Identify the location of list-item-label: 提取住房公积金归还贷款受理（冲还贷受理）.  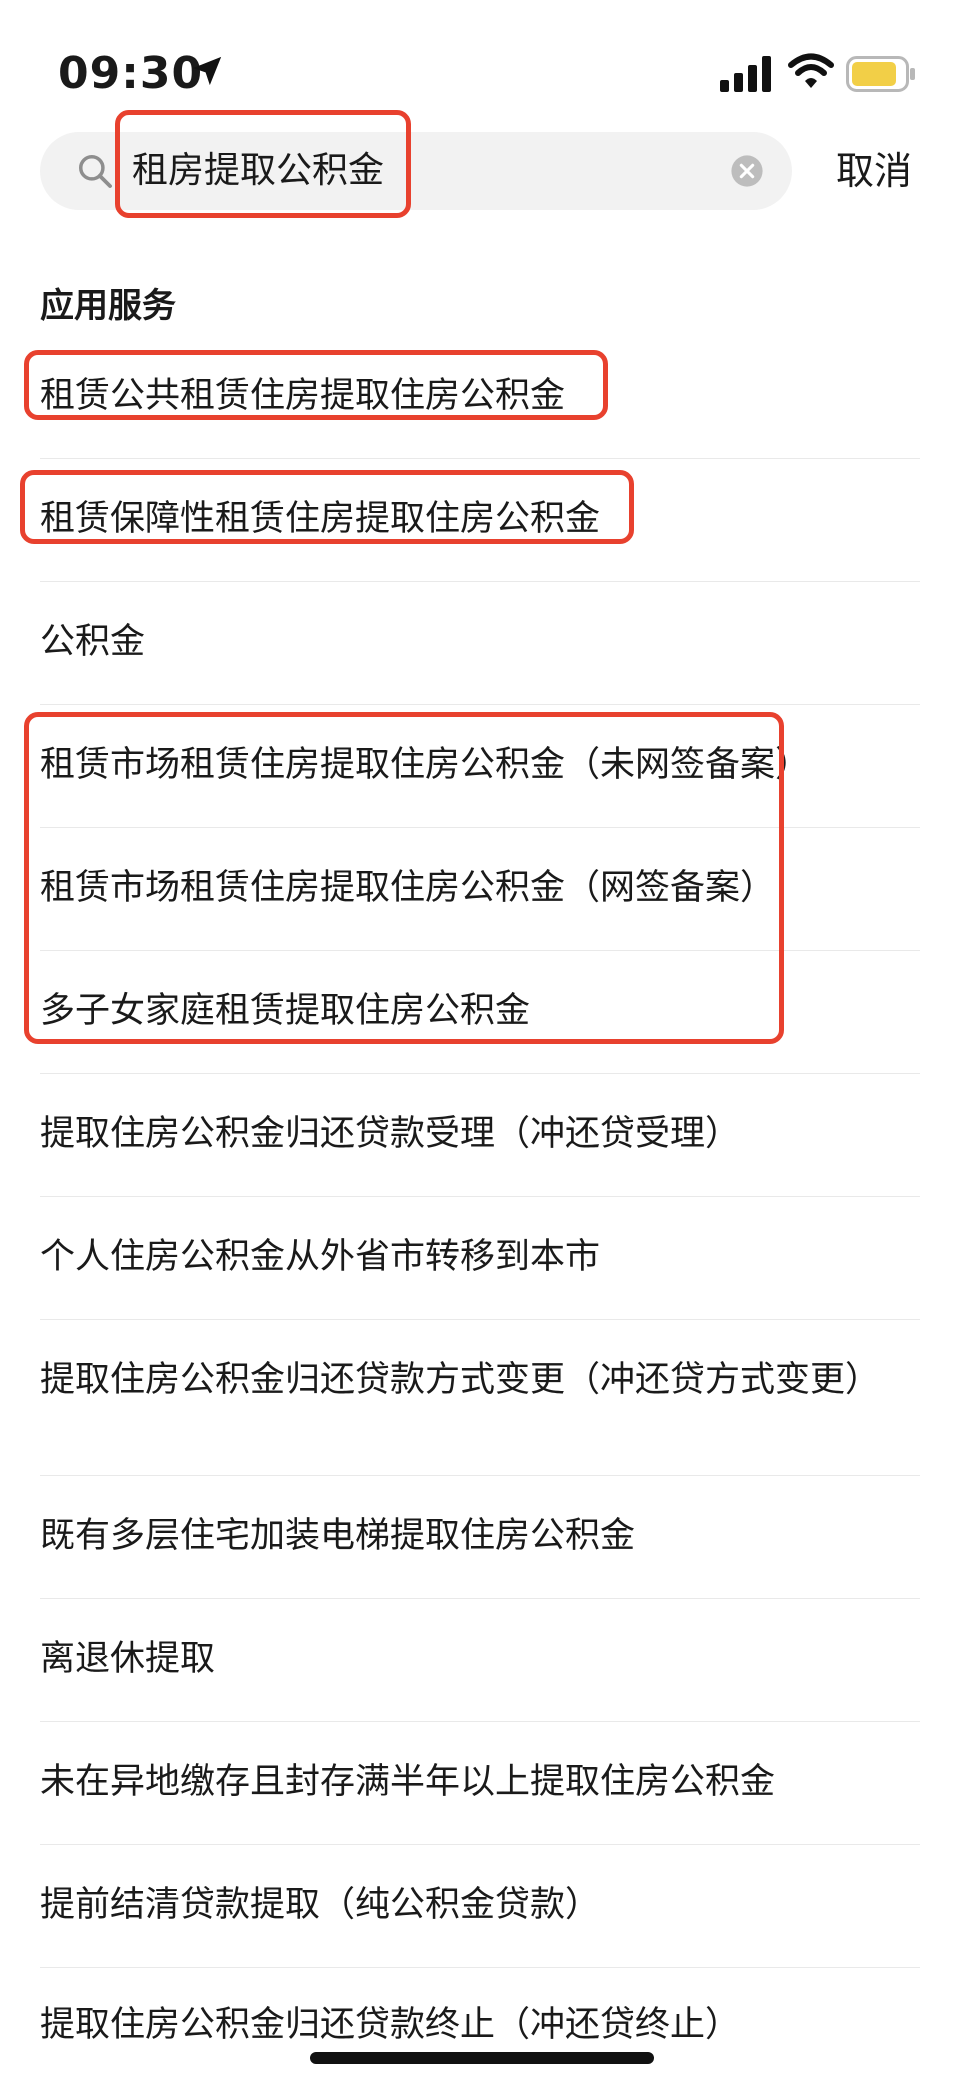
(390, 1134).